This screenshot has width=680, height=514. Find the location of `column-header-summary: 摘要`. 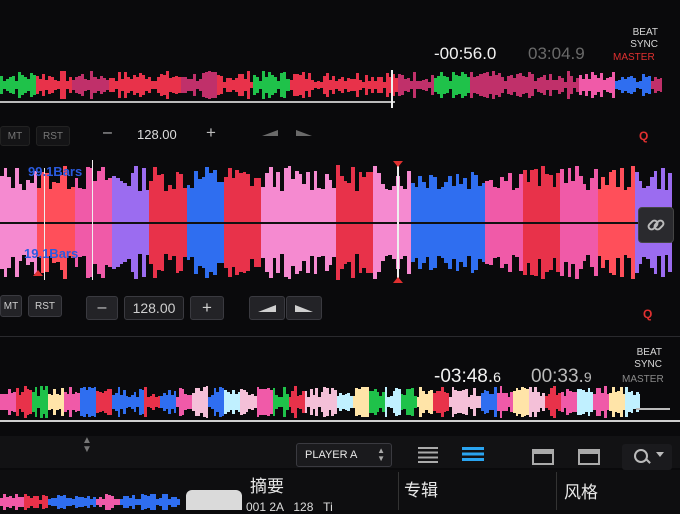

column-header-summary: 摘要 is located at coordinates (267, 484).